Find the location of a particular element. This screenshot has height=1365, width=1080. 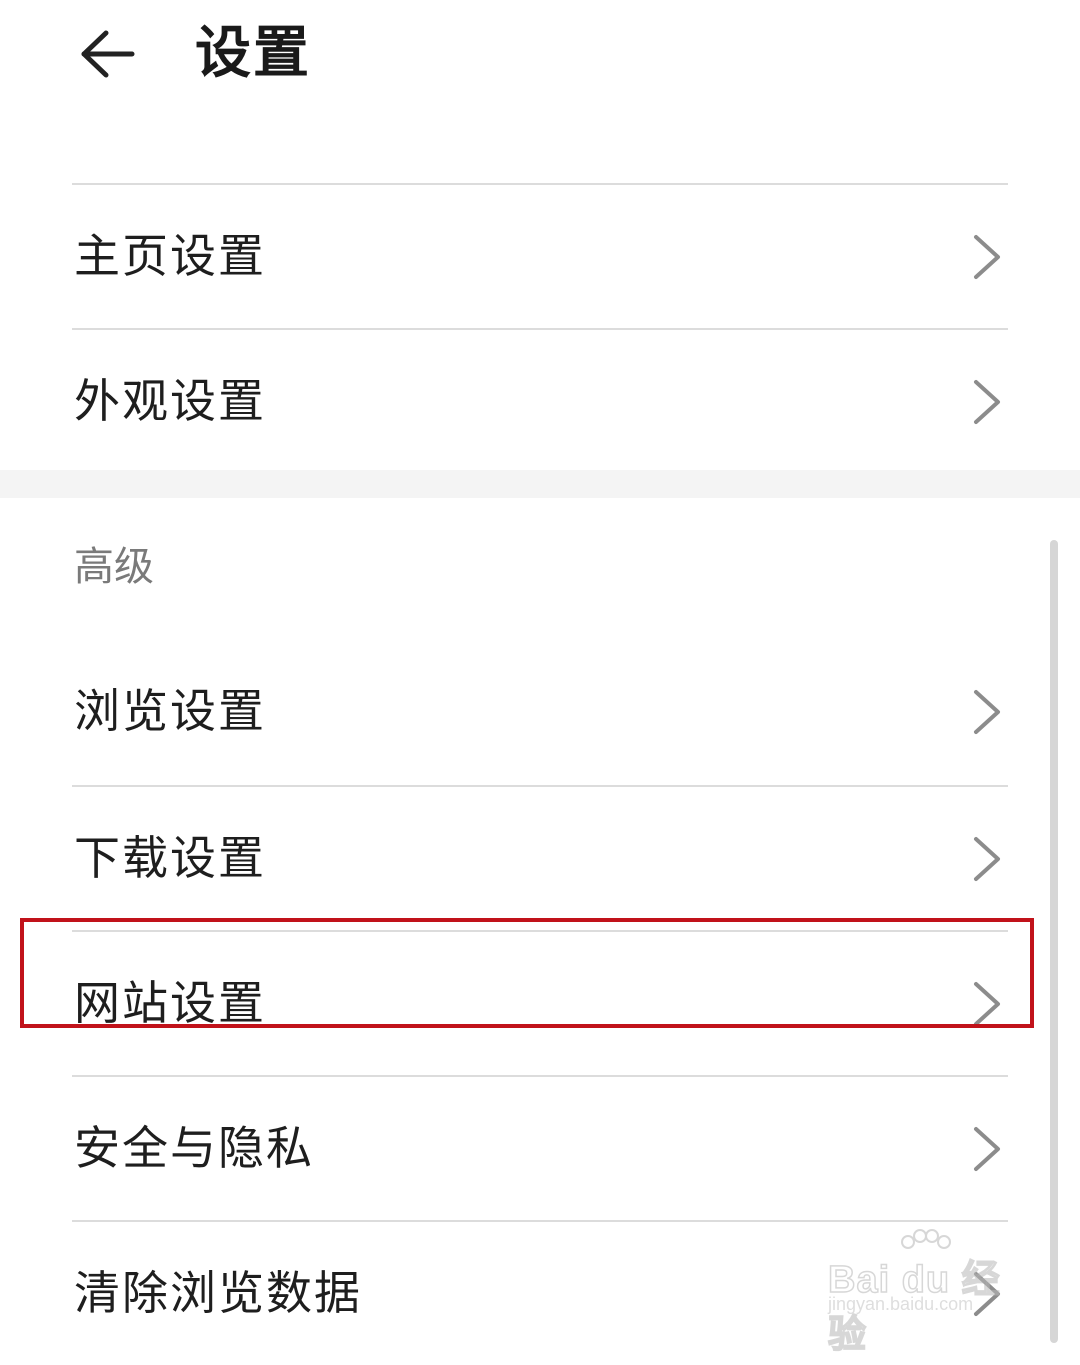

settings-row-label: 浏览设置 is located at coordinates (170, 711).